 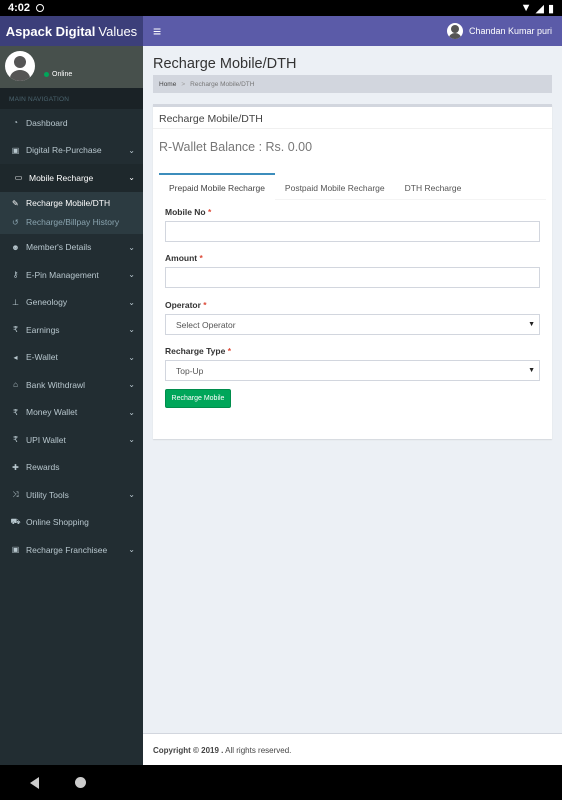 What do you see at coordinates (34, 782) in the screenshot?
I see `back-icon` at bounding box center [34, 782].